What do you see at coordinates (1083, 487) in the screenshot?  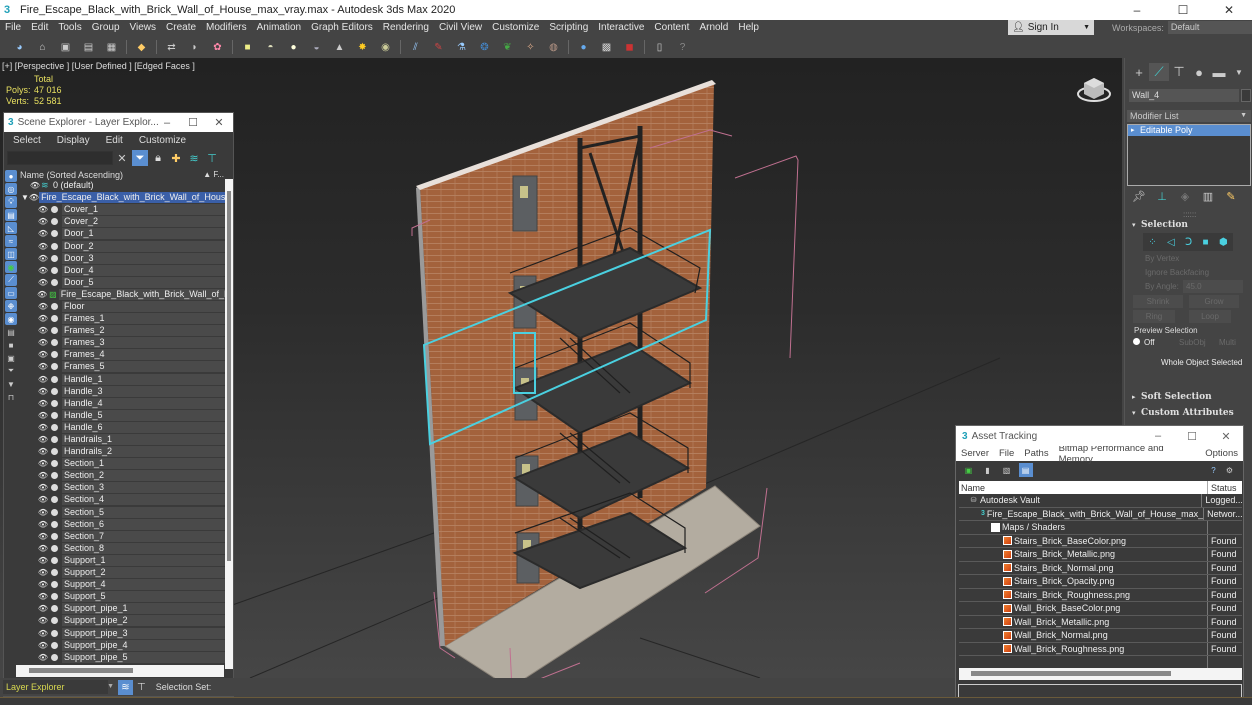 I see `name-column-header: Name` at bounding box center [1083, 487].